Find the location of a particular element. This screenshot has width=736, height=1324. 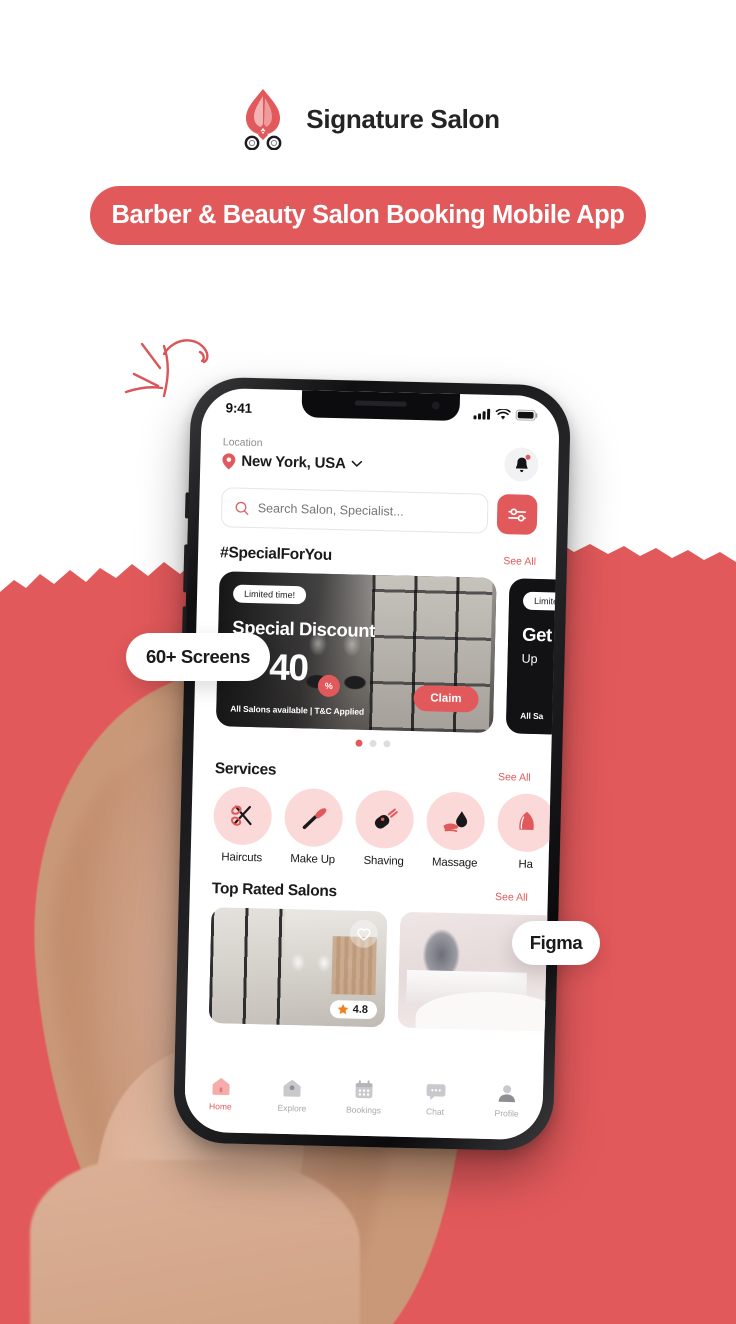

figma-badge: Figma is located at coordinates (556, 943).